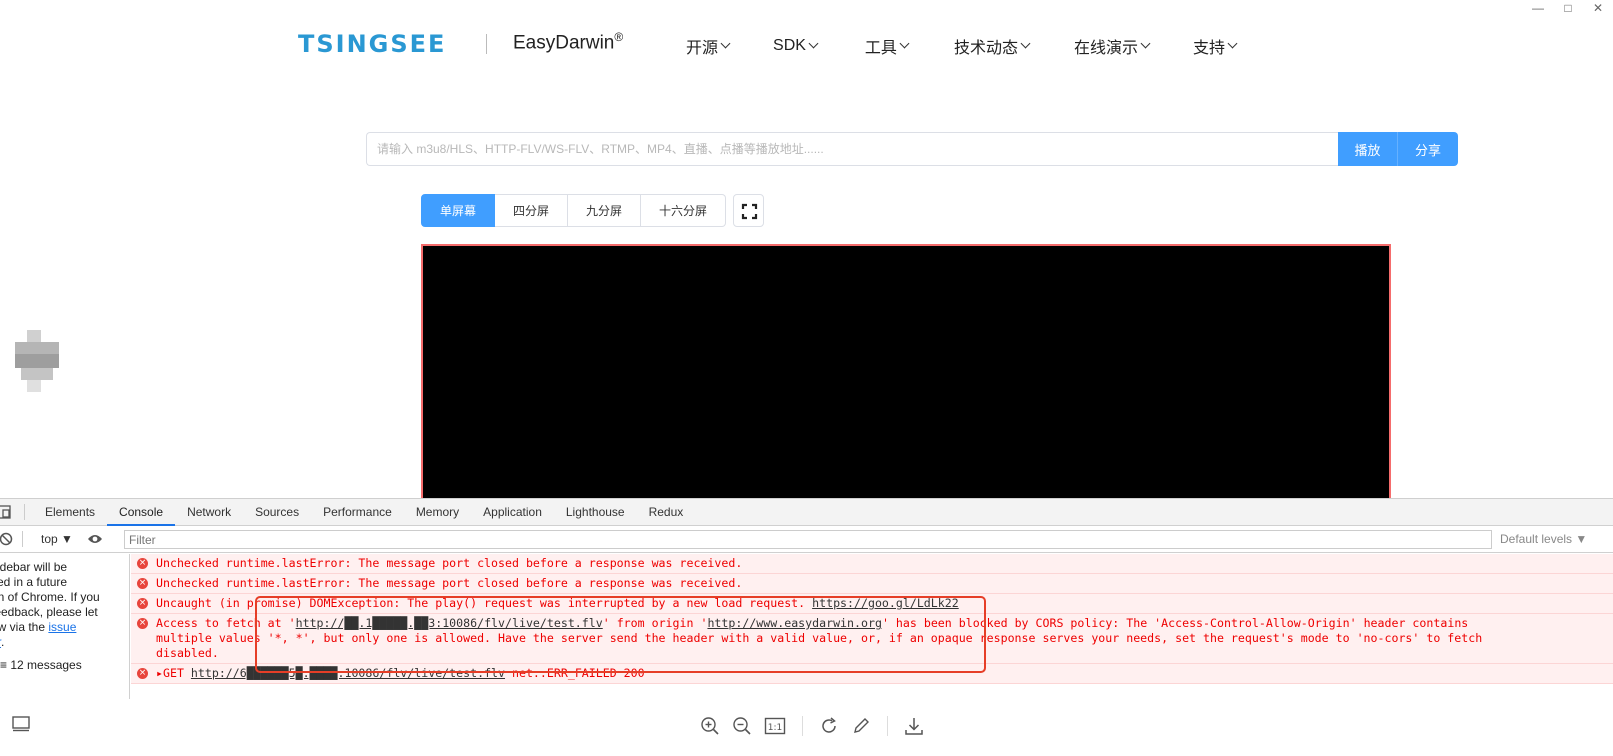 The height and width of the screenshot is (756, 1613). I want to click on edit-icon, so click(861, 726).